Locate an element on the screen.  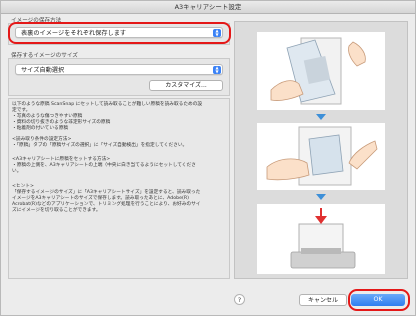
step1-image is located at coordinates (321, 71).